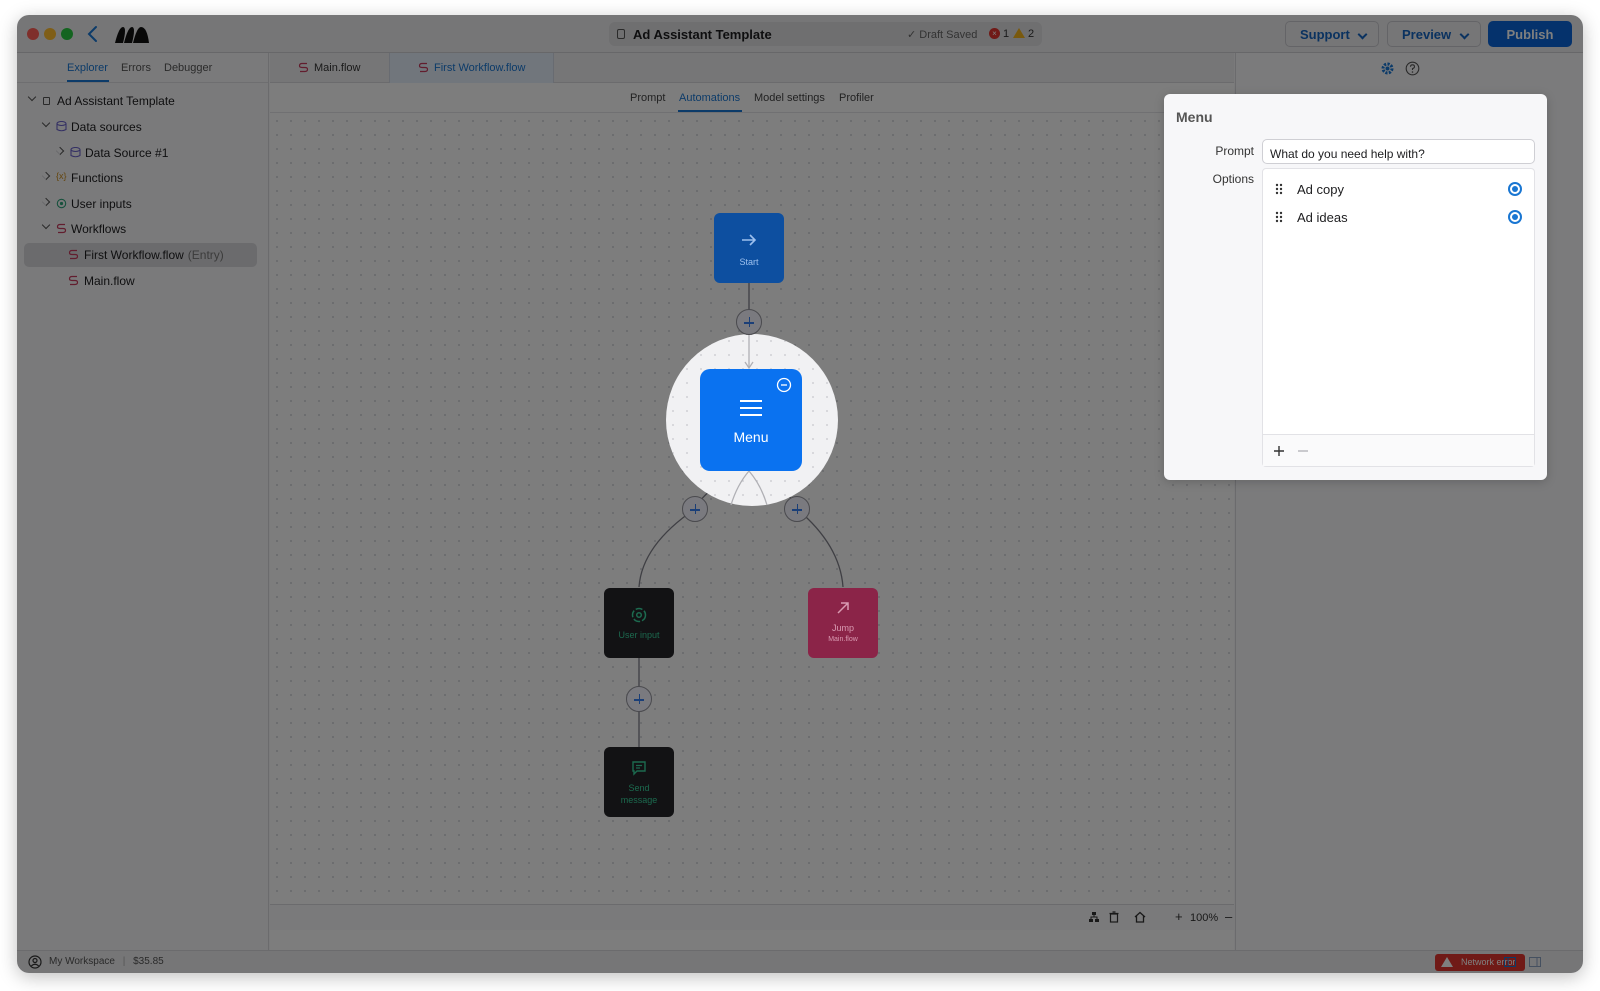 The width and height of the screenshot is (1600, 991). I want to click on options-list: Ad copy Ad ideas, so click(1398, 317).